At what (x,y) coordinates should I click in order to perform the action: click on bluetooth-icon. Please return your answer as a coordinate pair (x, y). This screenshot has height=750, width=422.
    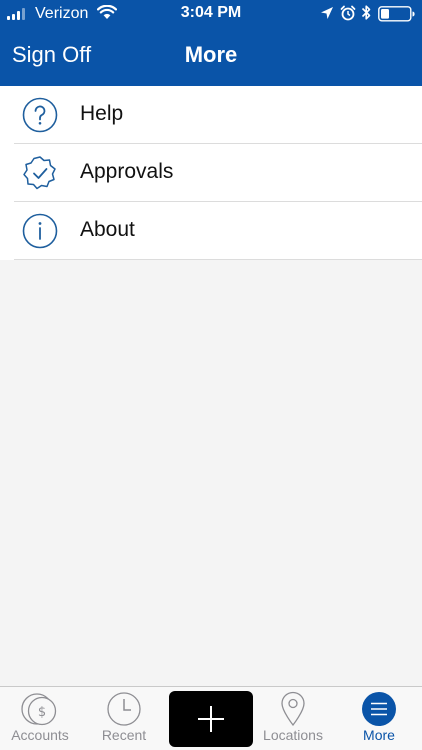
    Looking at the image, I should click on (366, 12).